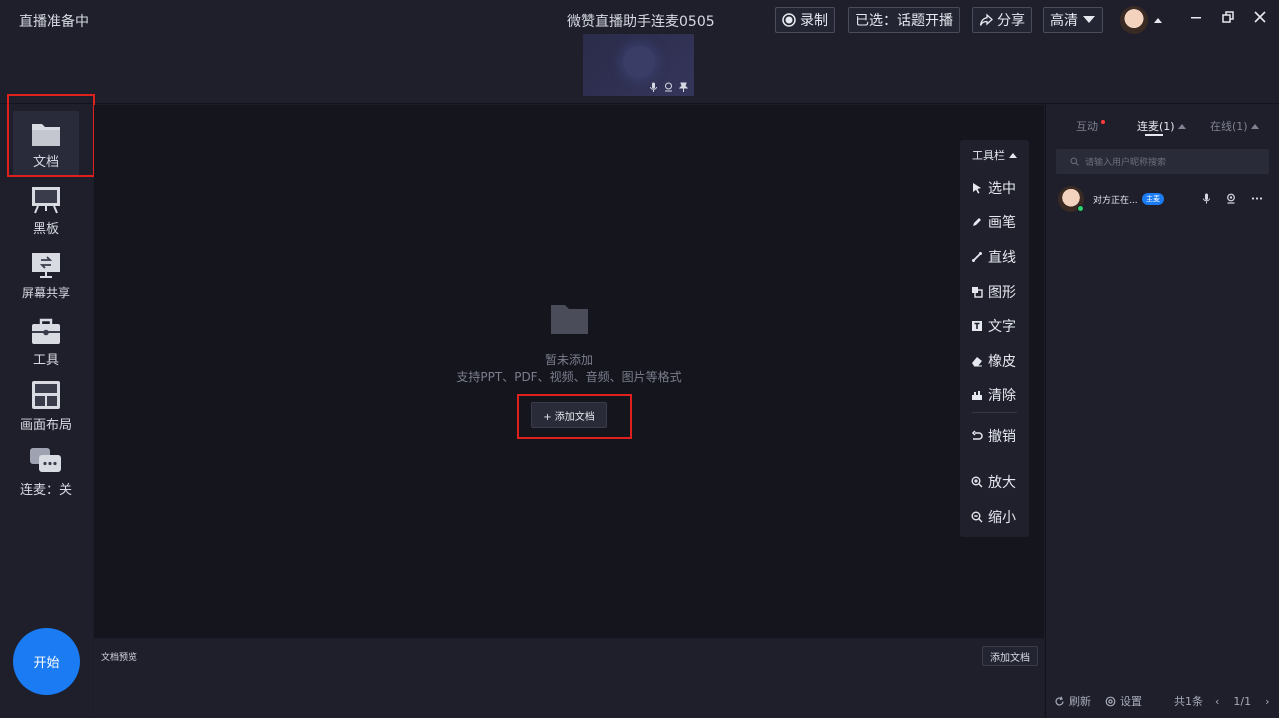 The height and width of the screenshot is (718, 1279). Describe the element at coordinates (45, 425) in the screenshot. I see `sidebar-item-label: 画面布局` at that location.